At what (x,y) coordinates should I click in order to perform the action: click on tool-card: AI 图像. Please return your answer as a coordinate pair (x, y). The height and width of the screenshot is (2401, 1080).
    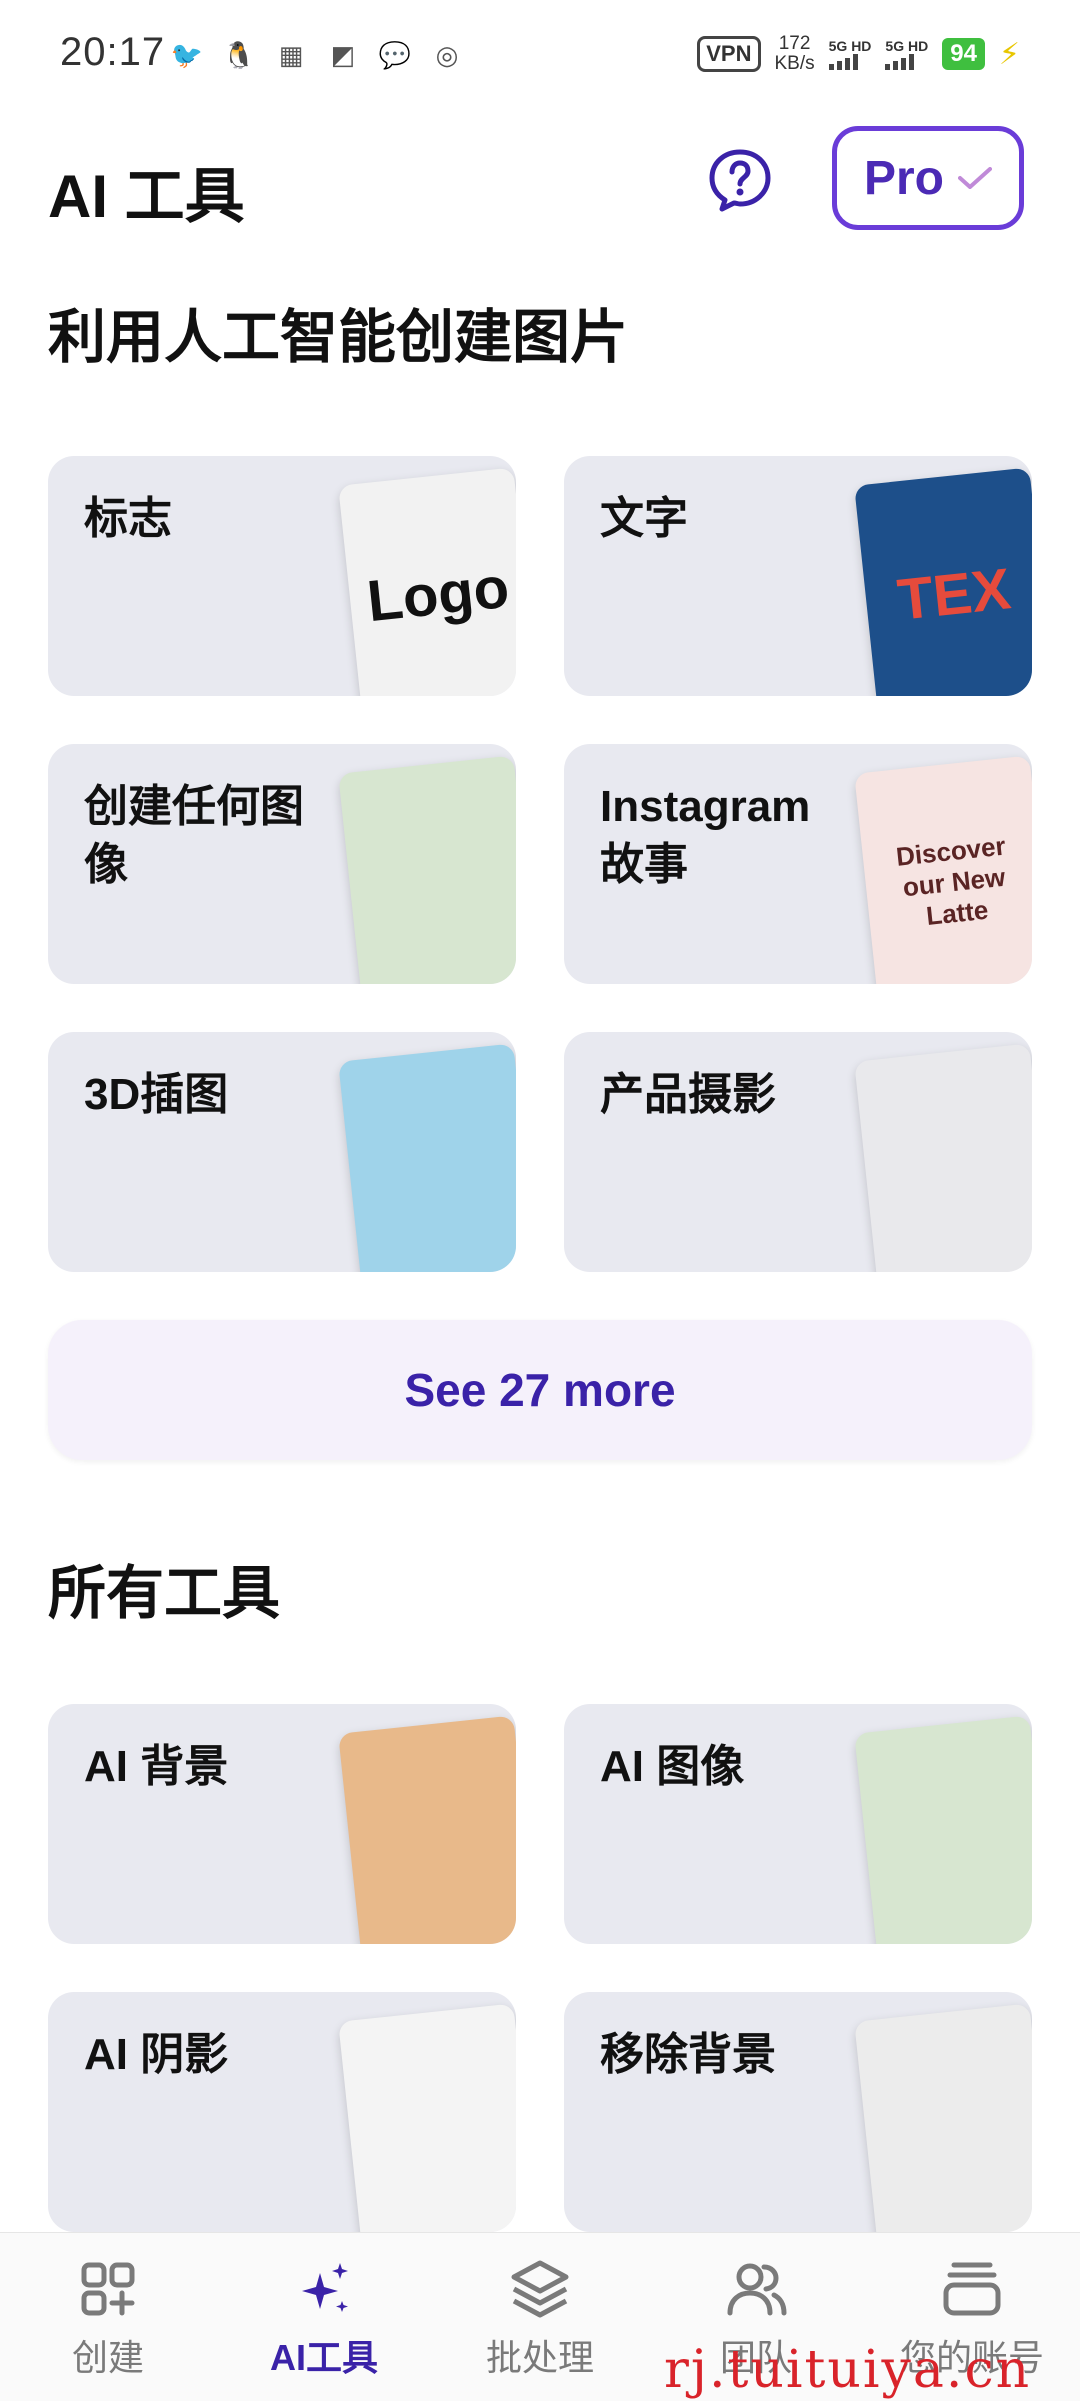
    Looking at the image, I should click on (798, 1824).